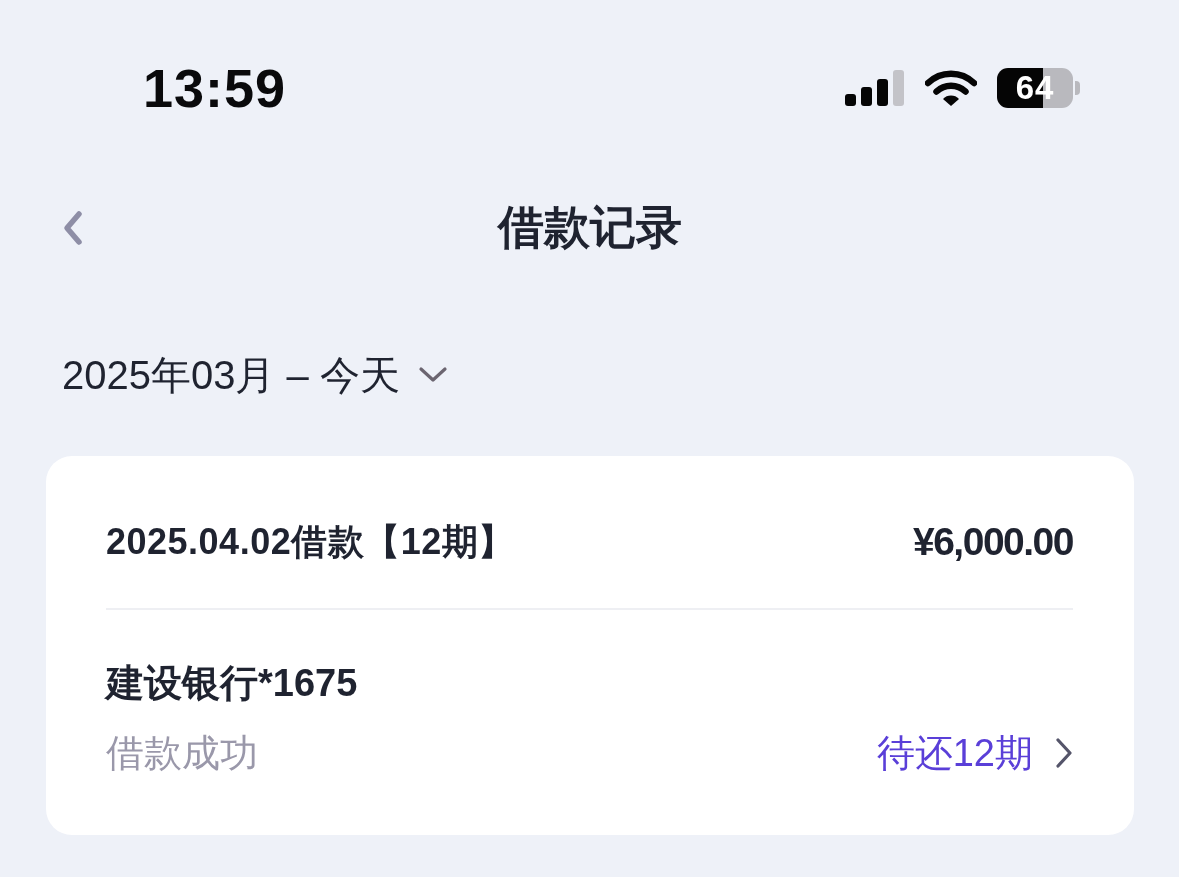 The height and width of the screenshot is (877, 1179). I want to click on back-chevron-icon, so click(73, 228).